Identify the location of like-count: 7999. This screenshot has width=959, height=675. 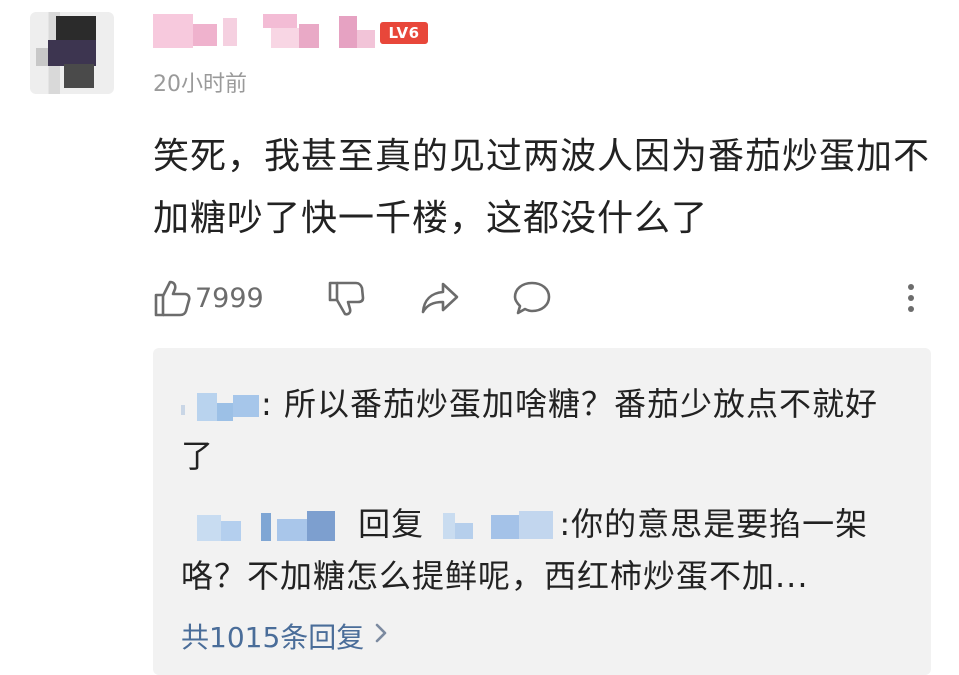
(229, 298).